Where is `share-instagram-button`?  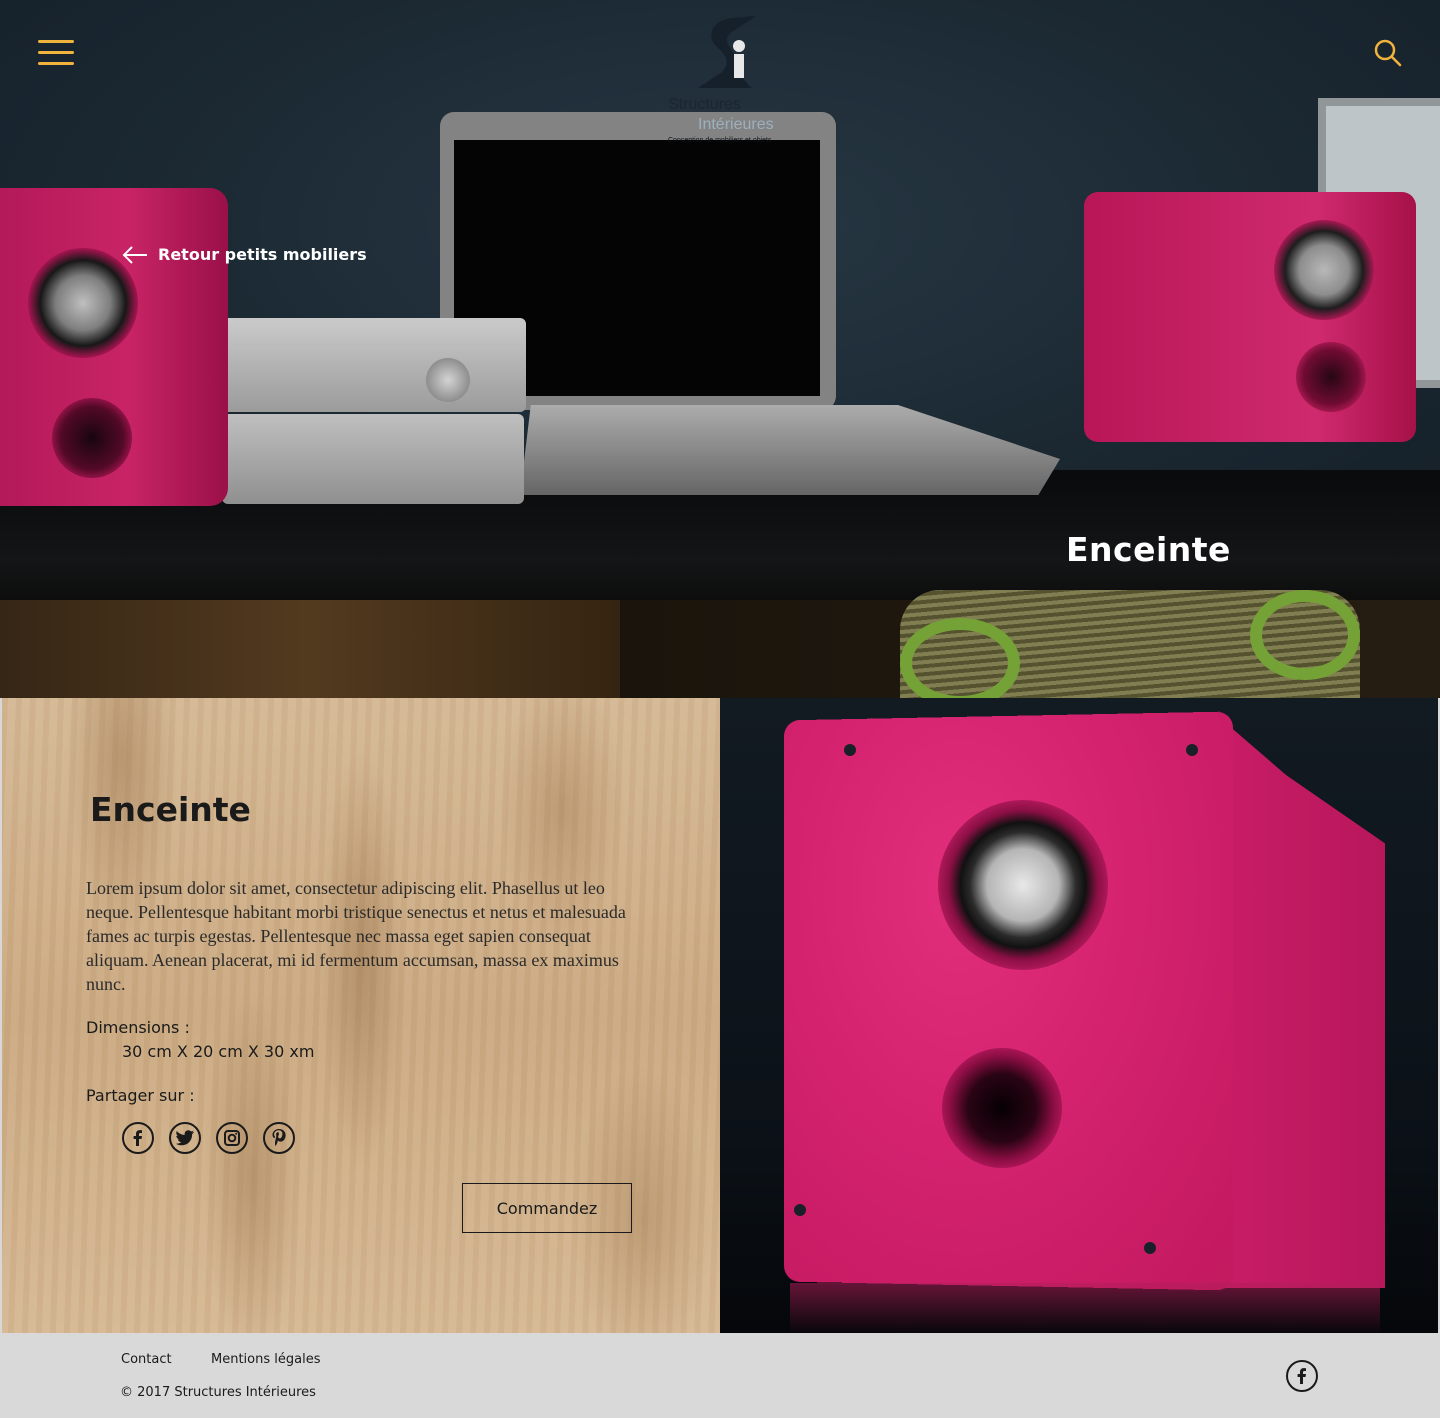
share-instagram-button is located at coordinates (232, 1138).